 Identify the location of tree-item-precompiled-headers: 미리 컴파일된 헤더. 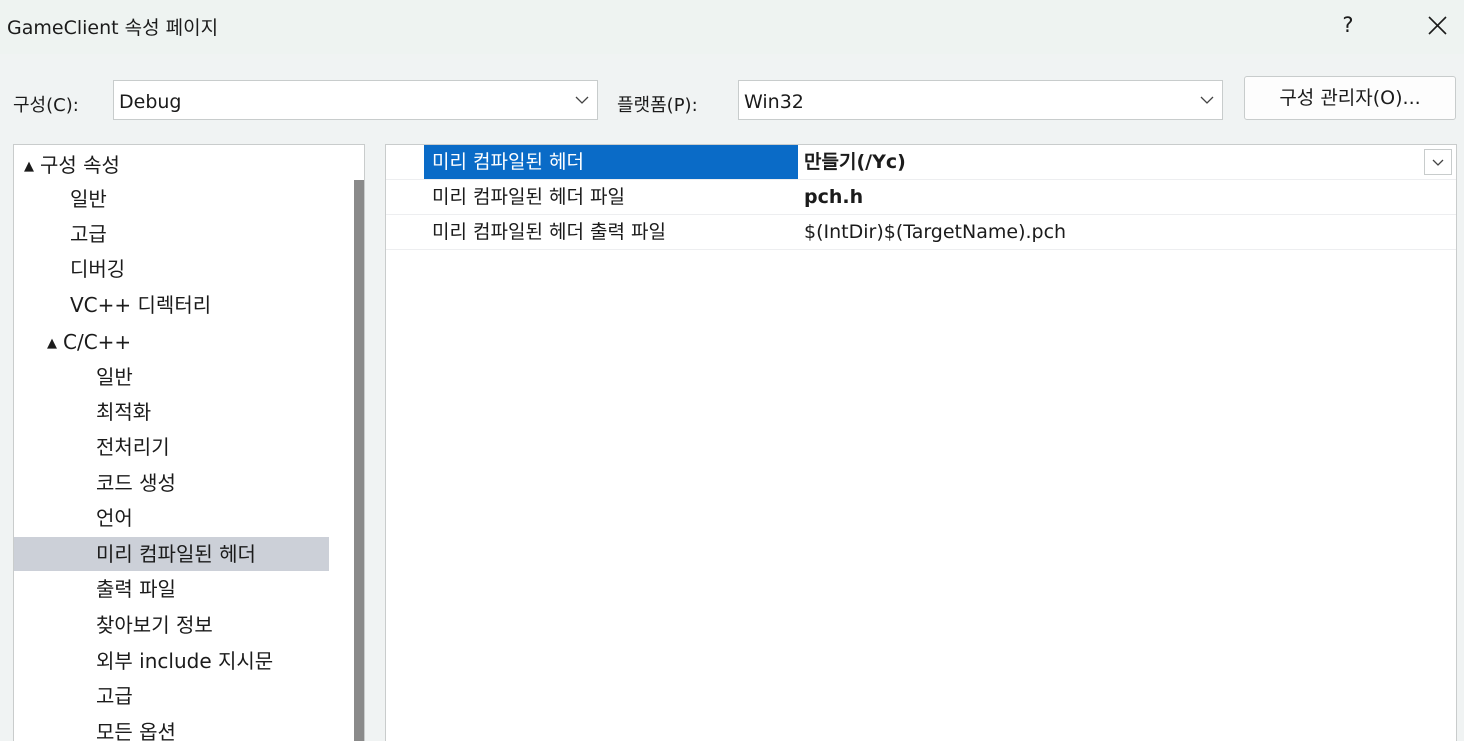
(171, 554).